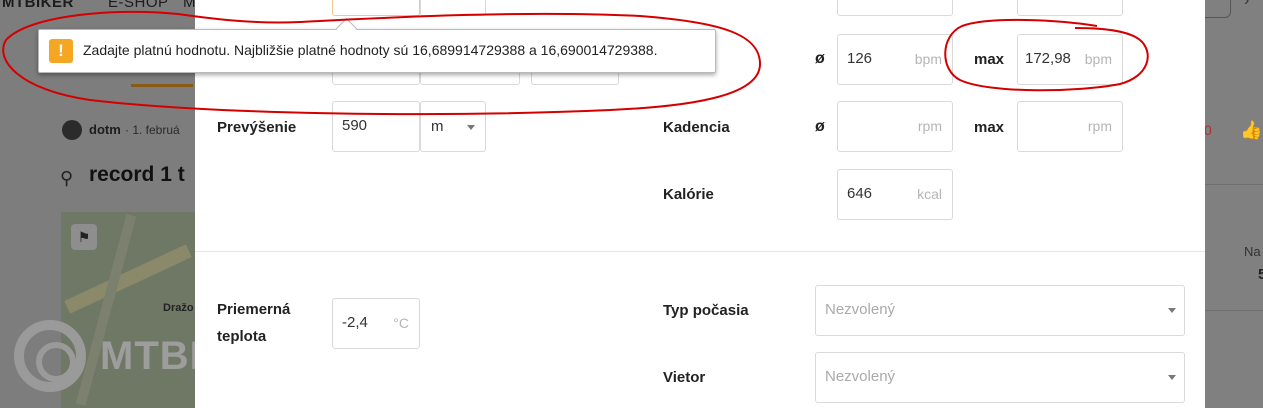 The width and height of the screenshot is (1263, 408). What do you see at coordinates (152, 130) in the screenshot?
I see `post-date: · 1. februá` at bounding box center [152, 130].